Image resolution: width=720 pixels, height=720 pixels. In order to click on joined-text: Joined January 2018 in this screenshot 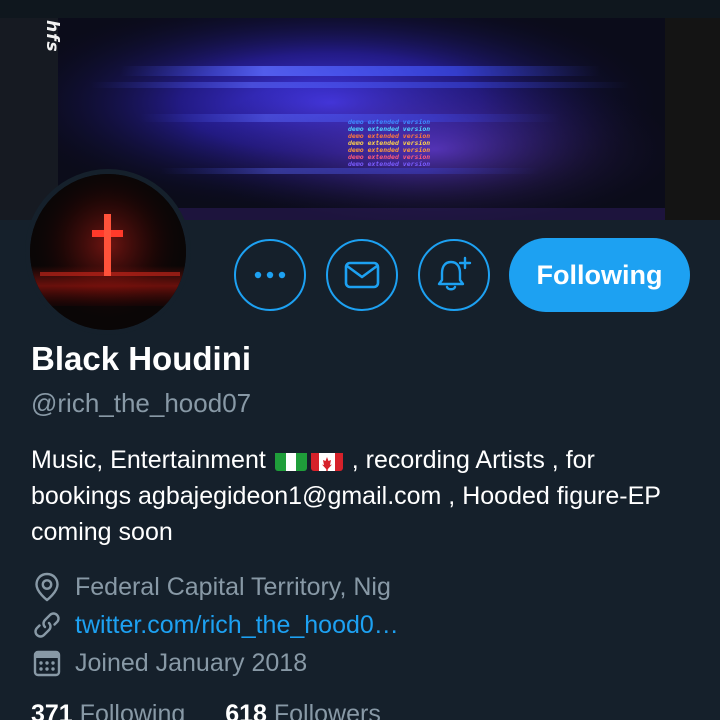, I will do `click(191, 662)`.